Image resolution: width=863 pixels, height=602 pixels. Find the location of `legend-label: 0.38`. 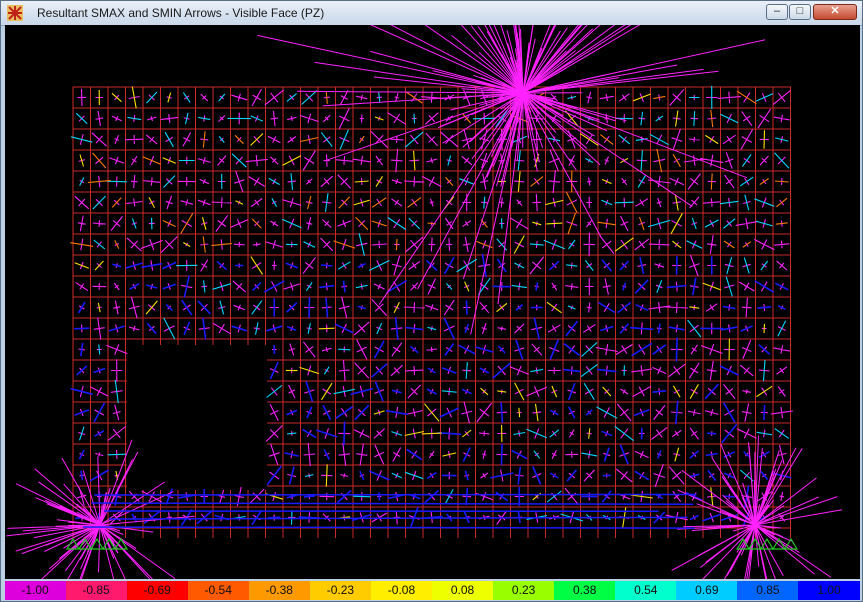

legend-label: 0.38 is located at coordinates (585, 590).